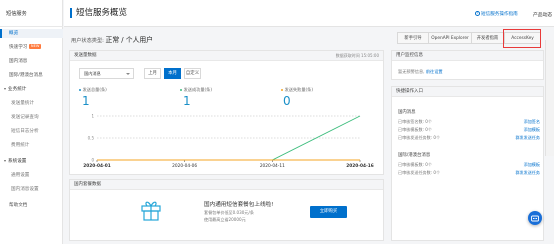 The height and width of the screenshot is (244, 554). Describe the element at coordinates (31, 103) in the screenshot. I see `sidebar-item-send-stats: 发送量统计` at that location.